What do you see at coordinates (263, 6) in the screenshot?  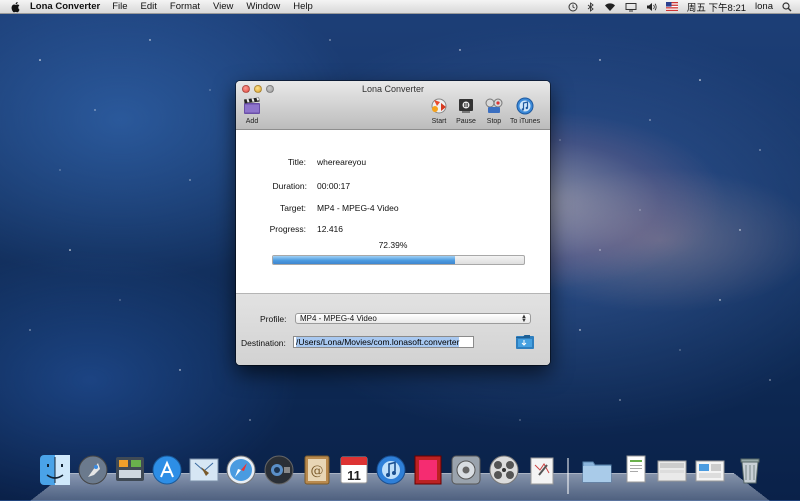 I see `menu-window: Window` at bounding box center [263, 6].